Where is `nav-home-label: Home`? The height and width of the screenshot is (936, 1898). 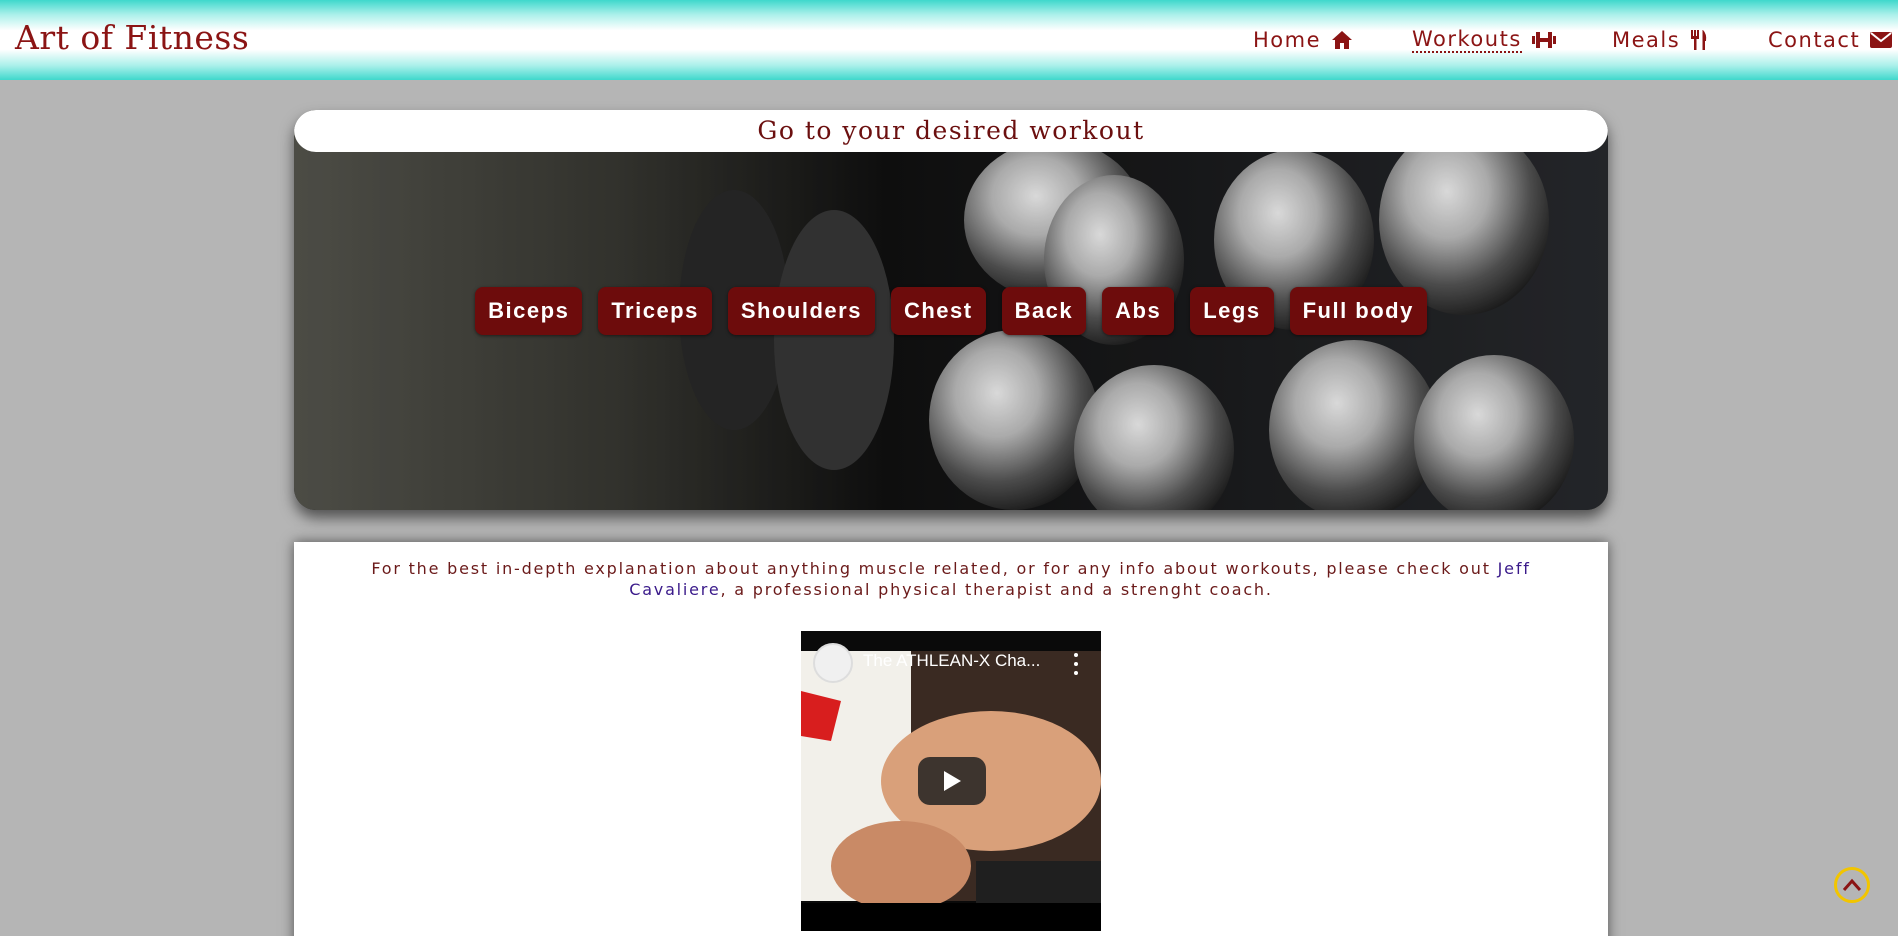 nav-home-label: Home is located at coordinates (1287, 40).